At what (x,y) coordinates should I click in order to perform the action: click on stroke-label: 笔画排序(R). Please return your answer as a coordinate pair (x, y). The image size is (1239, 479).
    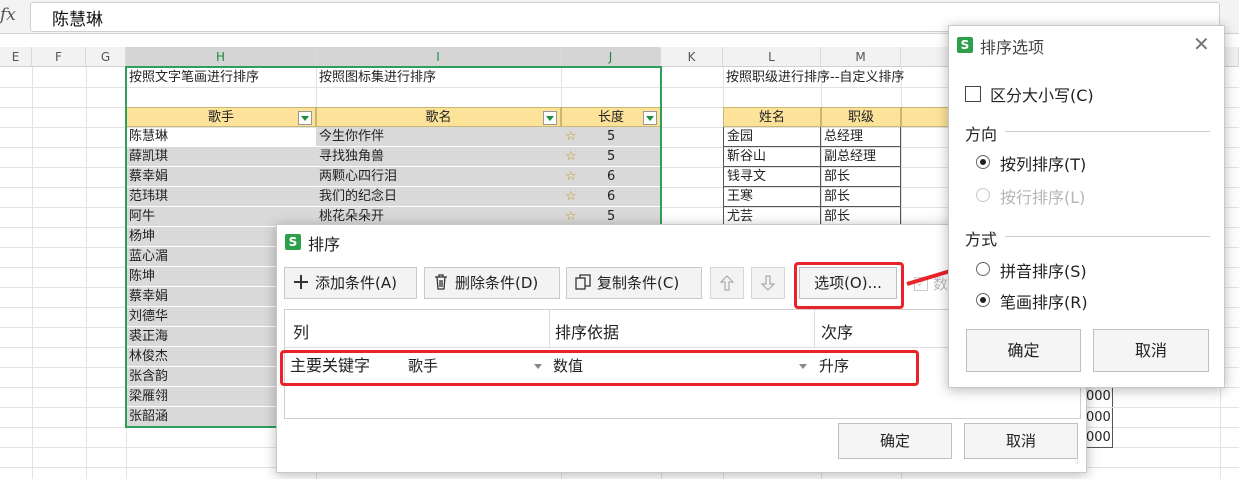
    Looking at the image, I should click on (1044, 302).